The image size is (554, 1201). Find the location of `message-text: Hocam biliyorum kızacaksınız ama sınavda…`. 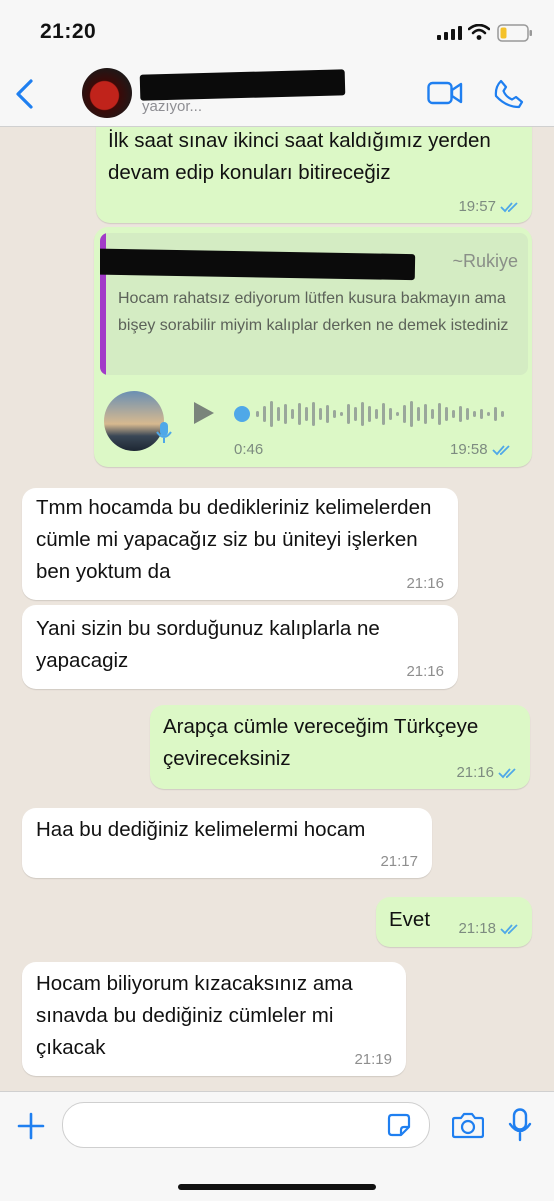

message-text: Hocam biliyorum kızacaksınız ama sınavda… is located at coordinates (194, 1015).